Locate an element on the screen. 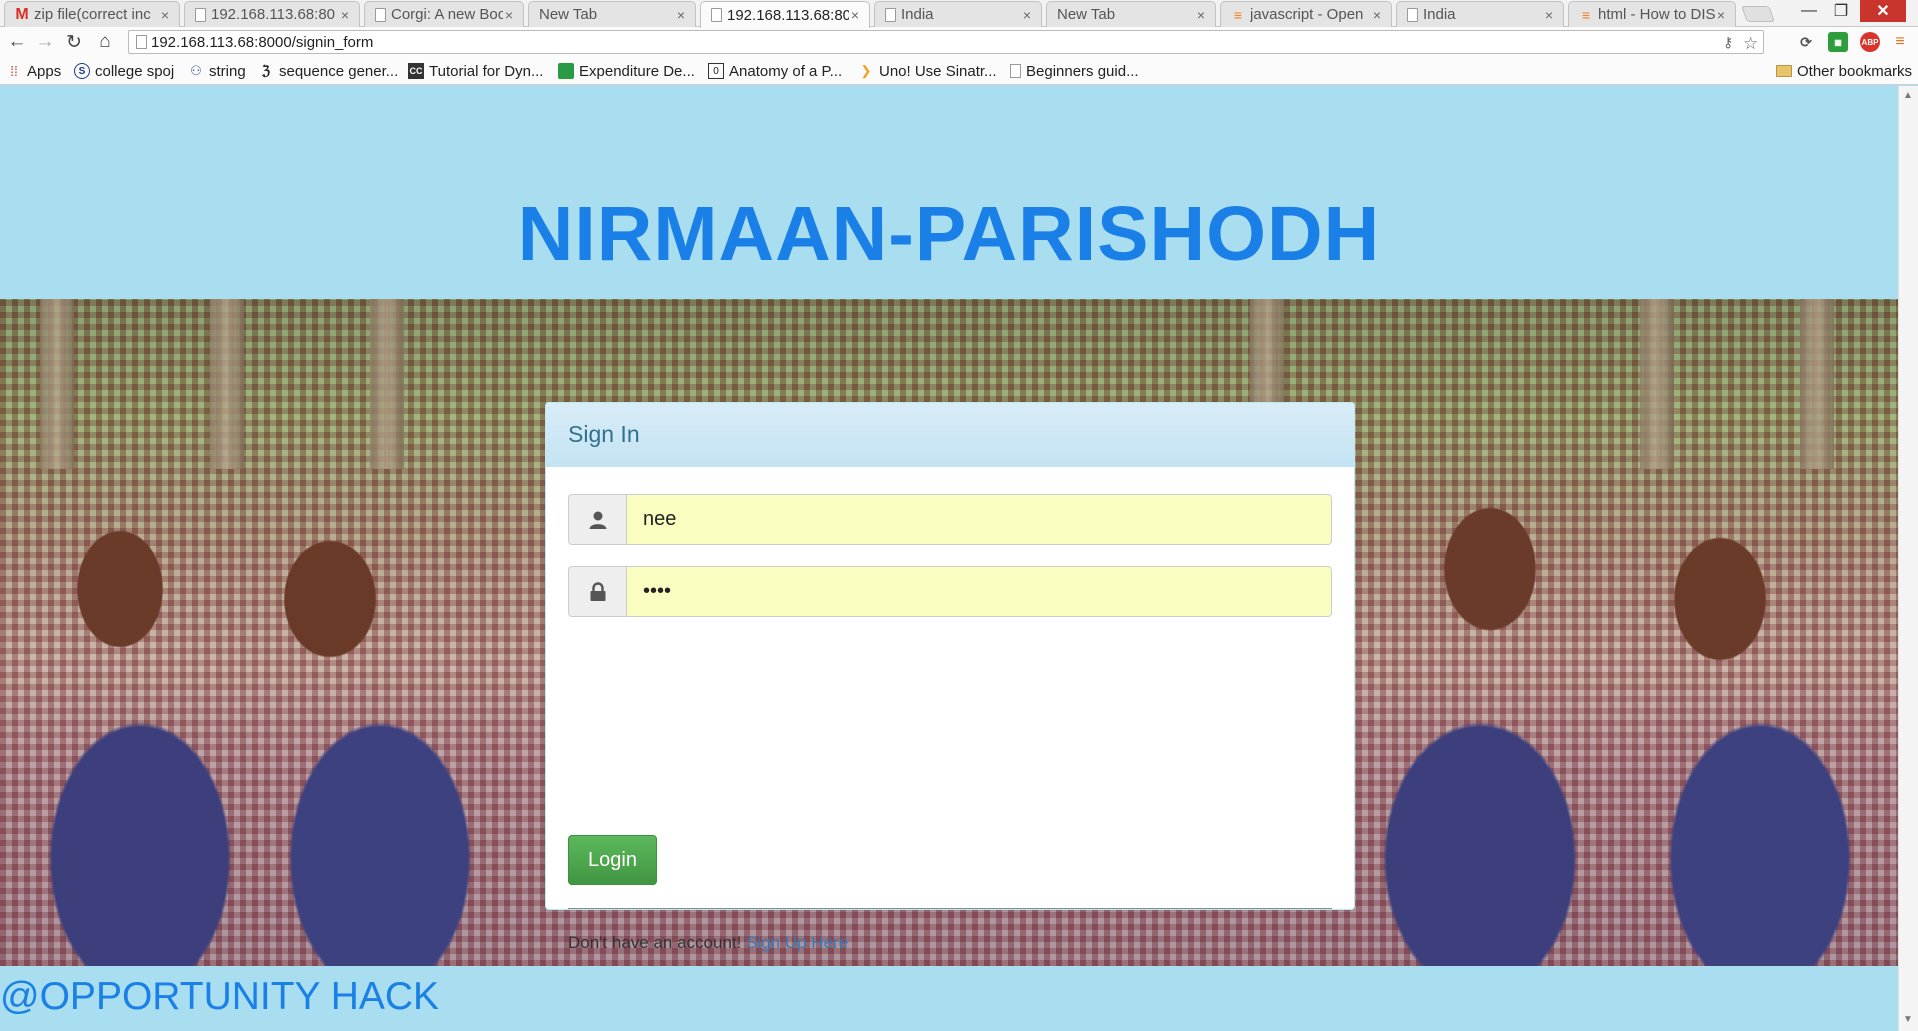  menu-icon: ≡ is located at coordinates (1900, 42).